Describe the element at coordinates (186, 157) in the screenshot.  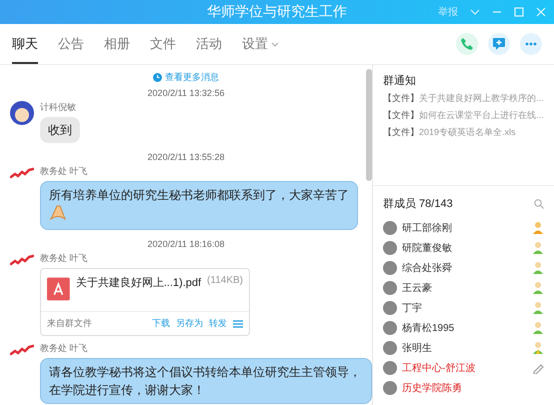
I see `message-timestamp: 2020/2/11 13:55:28` at that location.